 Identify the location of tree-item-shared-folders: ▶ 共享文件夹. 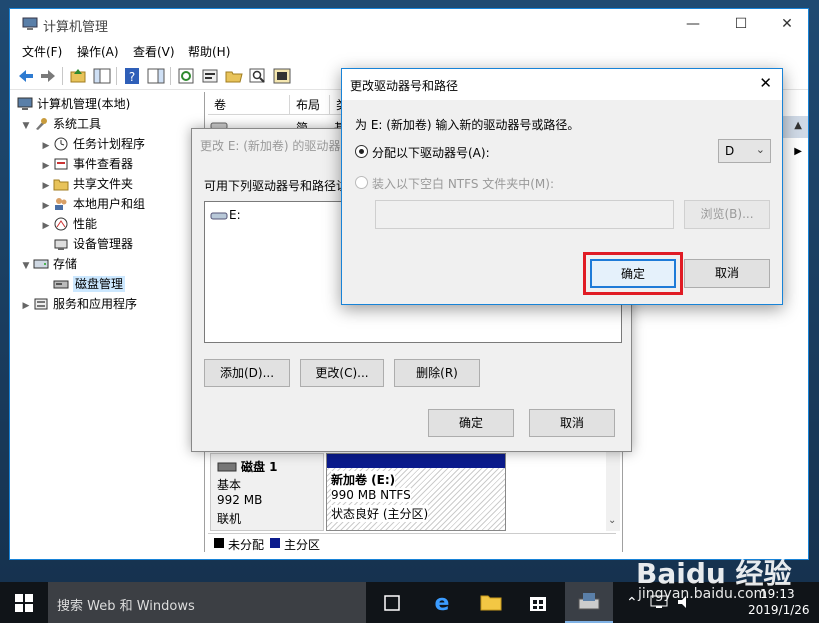
(86, 184).